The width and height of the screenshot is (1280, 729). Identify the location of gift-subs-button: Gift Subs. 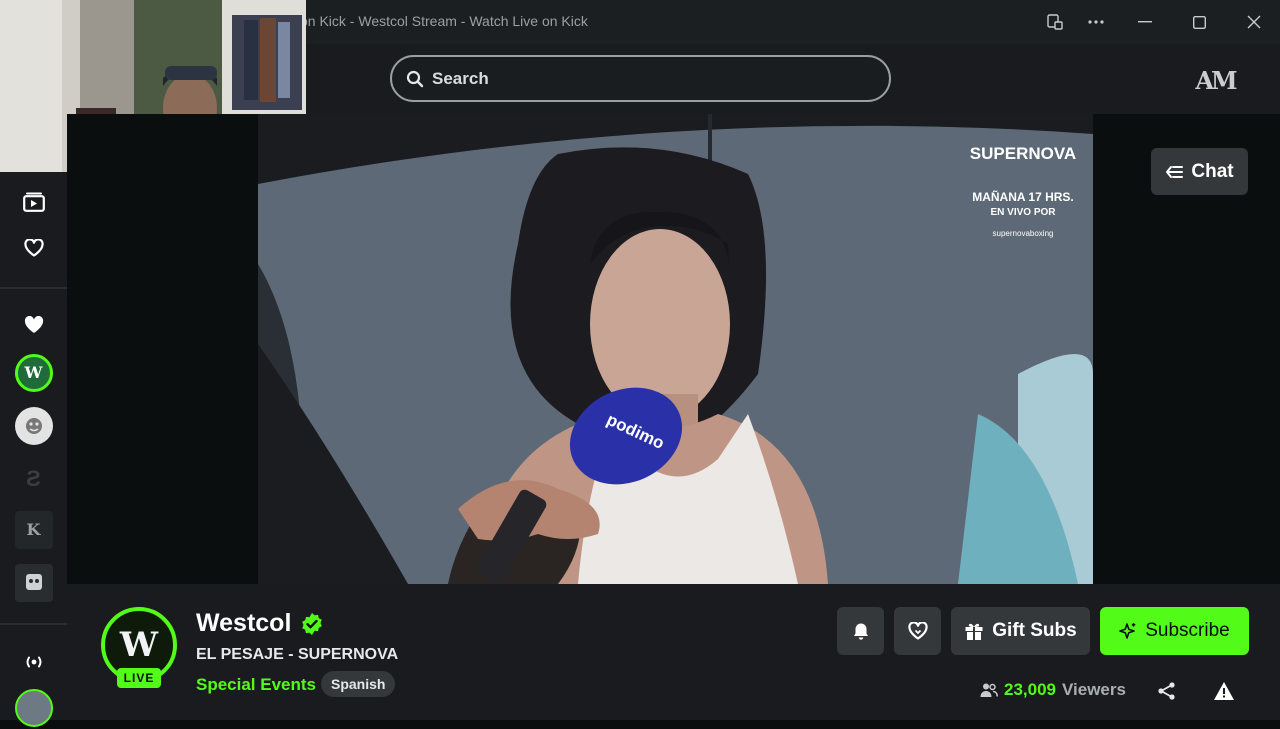
(1020, 631).